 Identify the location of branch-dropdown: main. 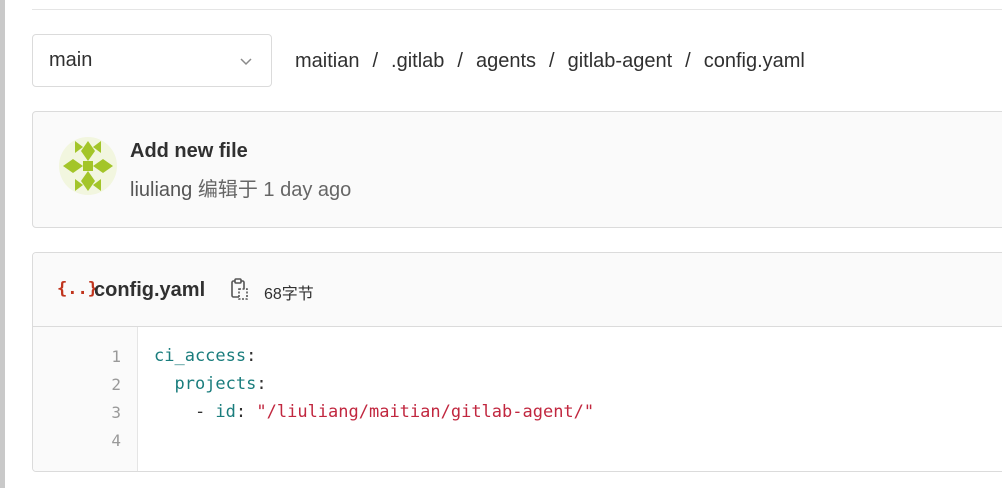
(152, 60).